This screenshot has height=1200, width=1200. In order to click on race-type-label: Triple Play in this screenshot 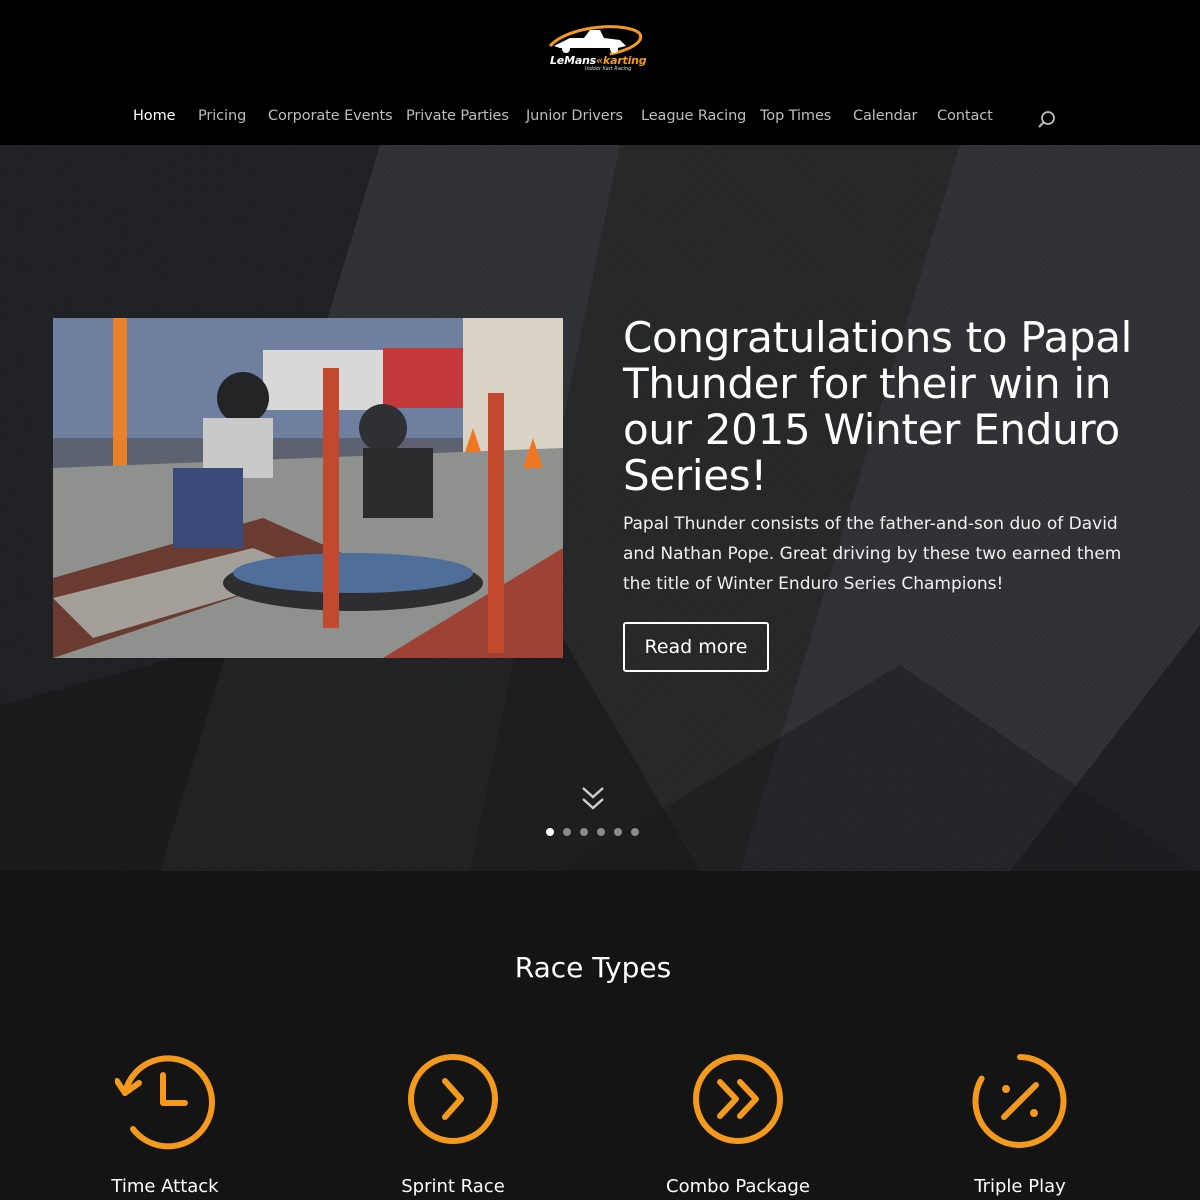, I will do `click(1020, 1186)`.